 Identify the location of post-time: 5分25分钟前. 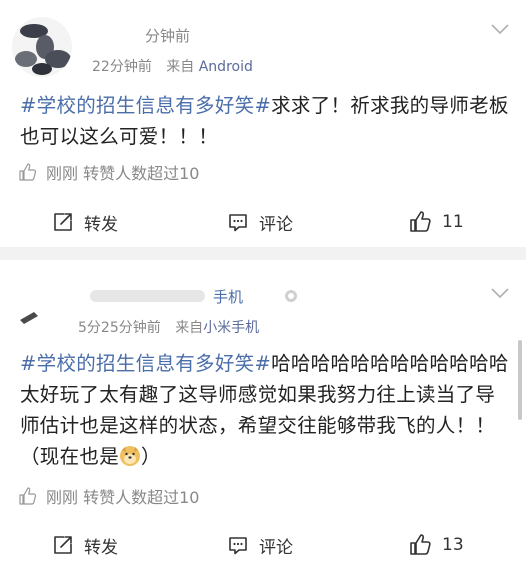
(119, 328).